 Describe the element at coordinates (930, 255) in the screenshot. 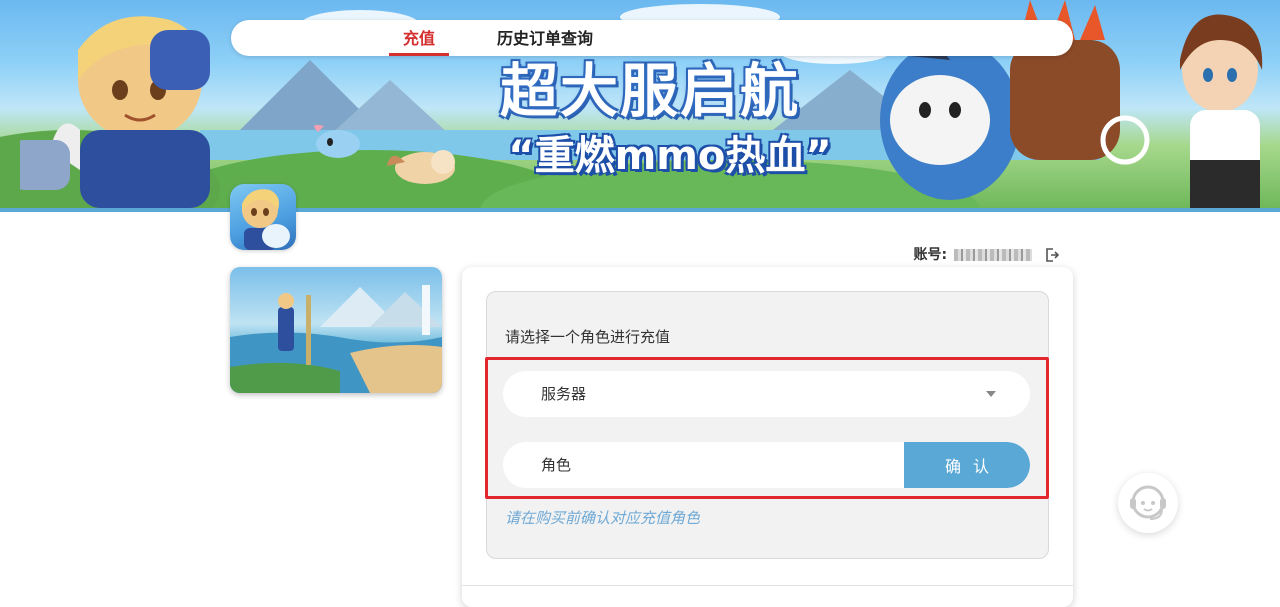

I see `account-label: 账号:` at that location.